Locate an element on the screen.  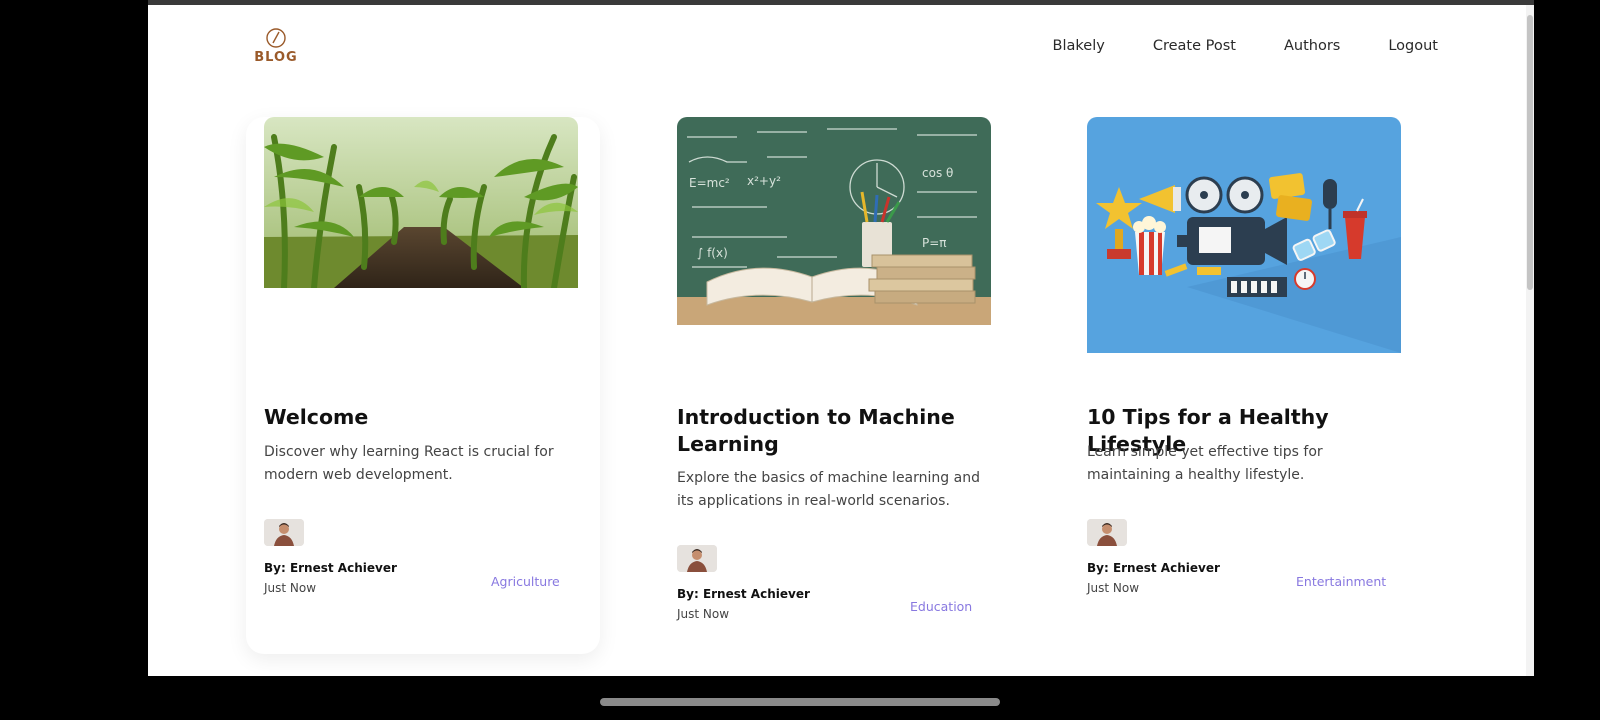
svg-text: ∫ f(x) is located at coordinates (712, 253).